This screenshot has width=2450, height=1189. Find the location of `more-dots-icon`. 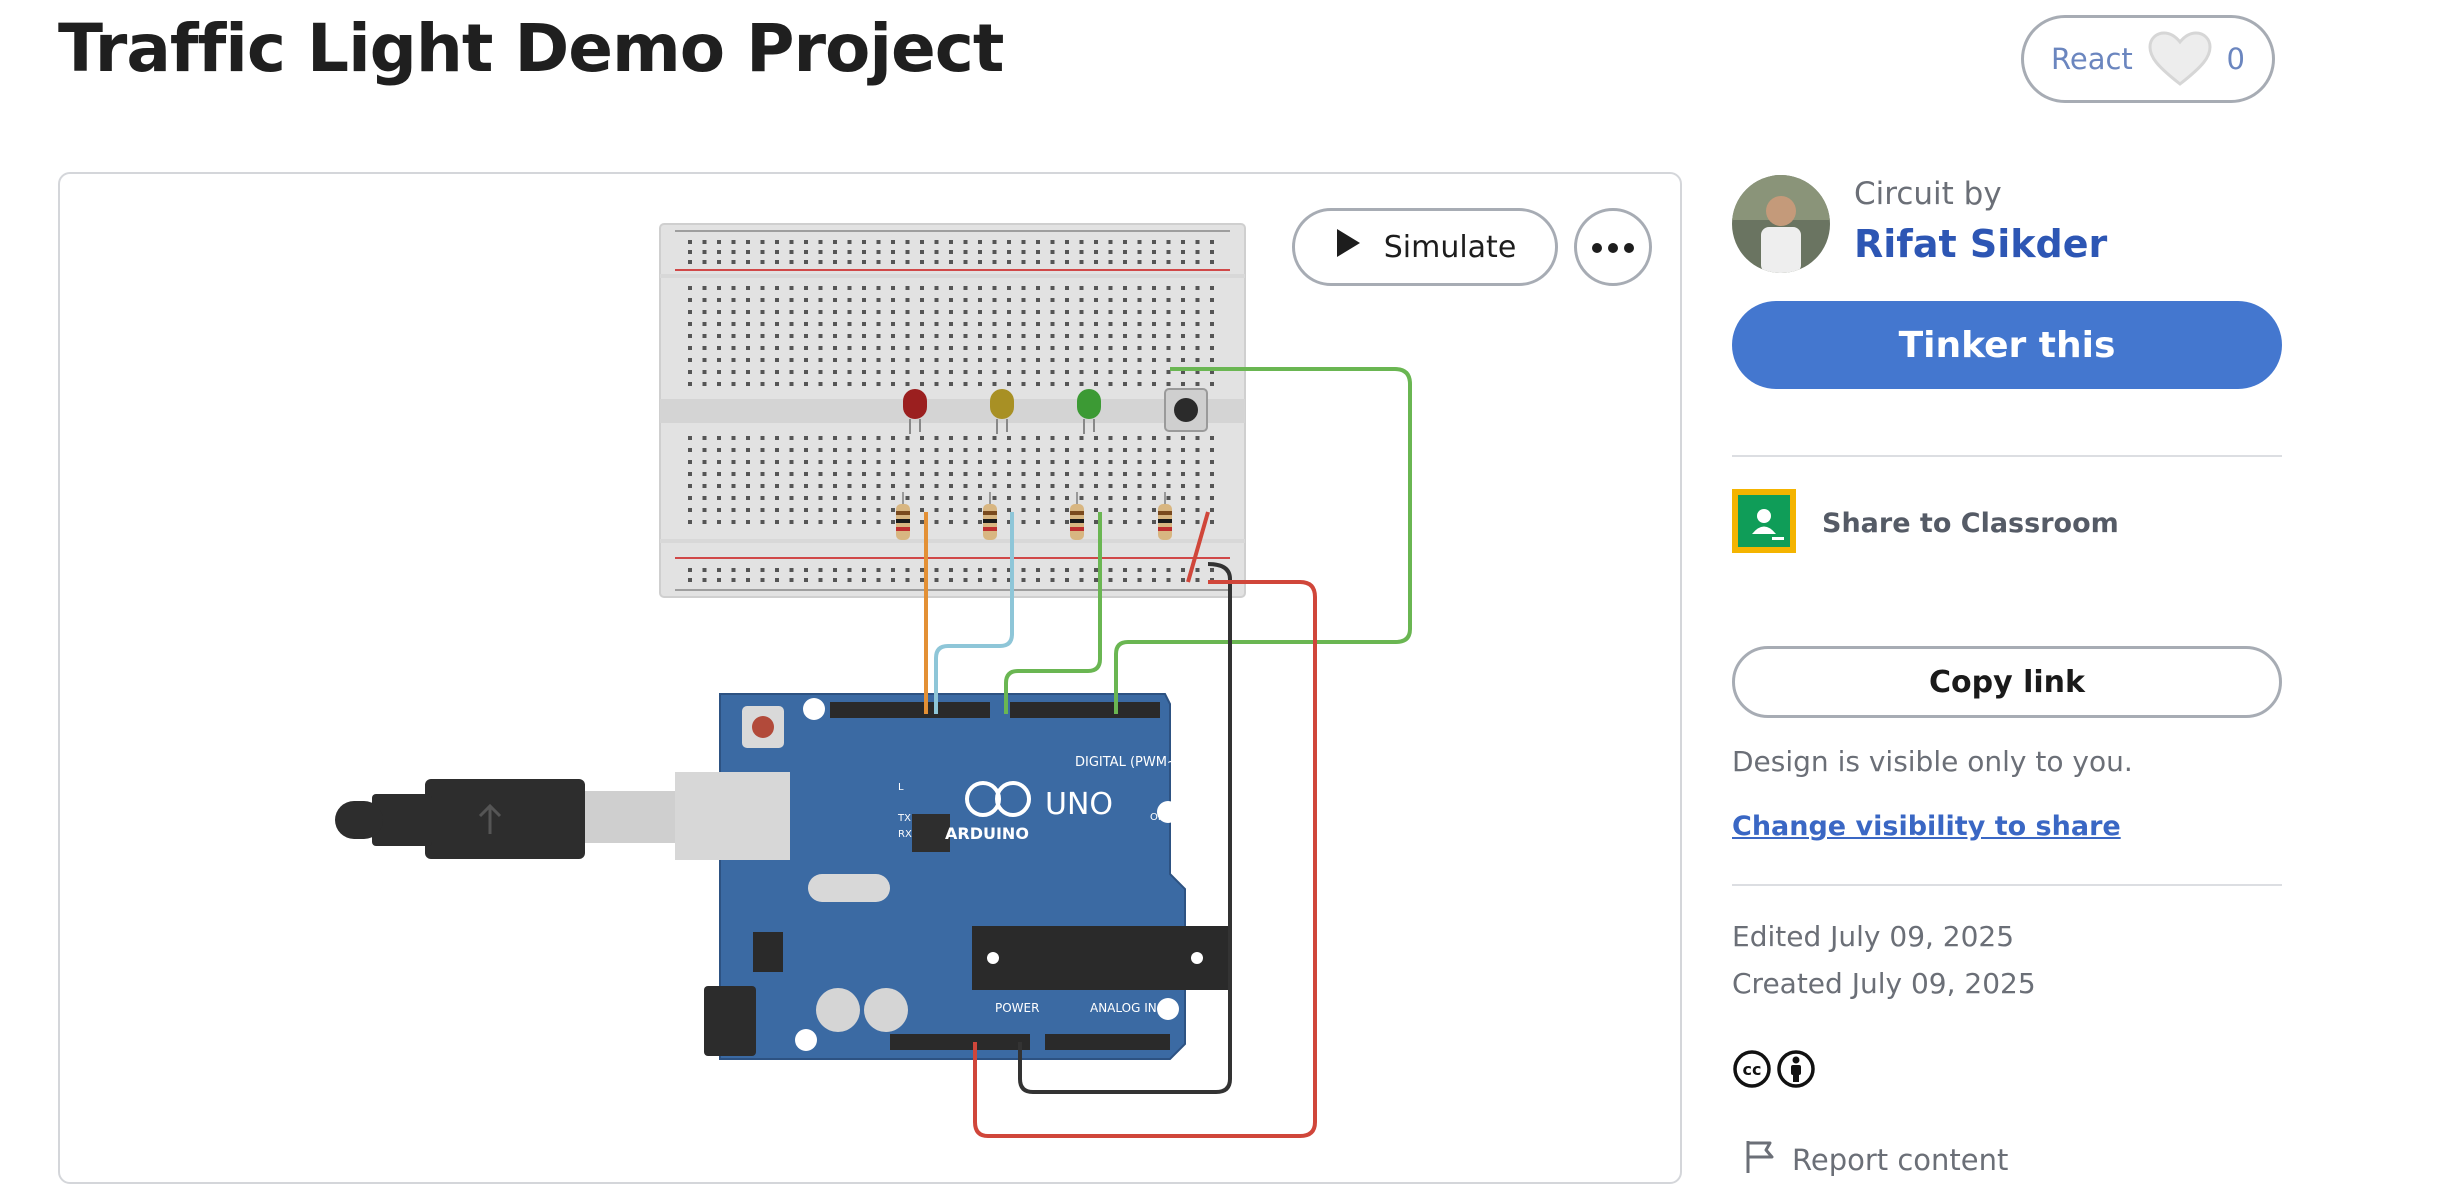

more-dots-icon is located at coordinates (1613, 247).